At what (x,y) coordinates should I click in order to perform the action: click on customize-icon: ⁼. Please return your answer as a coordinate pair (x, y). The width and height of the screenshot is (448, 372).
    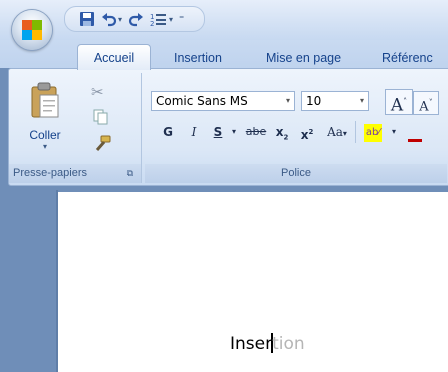
    Looking at the image, I should click on (181, 19).